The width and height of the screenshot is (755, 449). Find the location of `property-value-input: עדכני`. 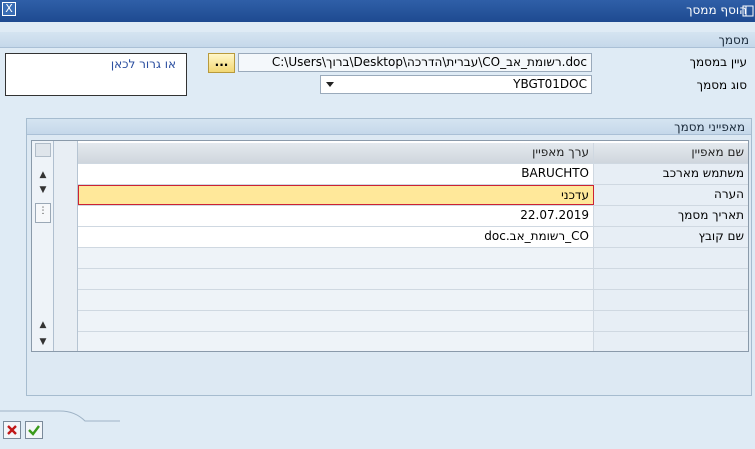

property-value-input: עדכני is located at coordinates (336, 195).